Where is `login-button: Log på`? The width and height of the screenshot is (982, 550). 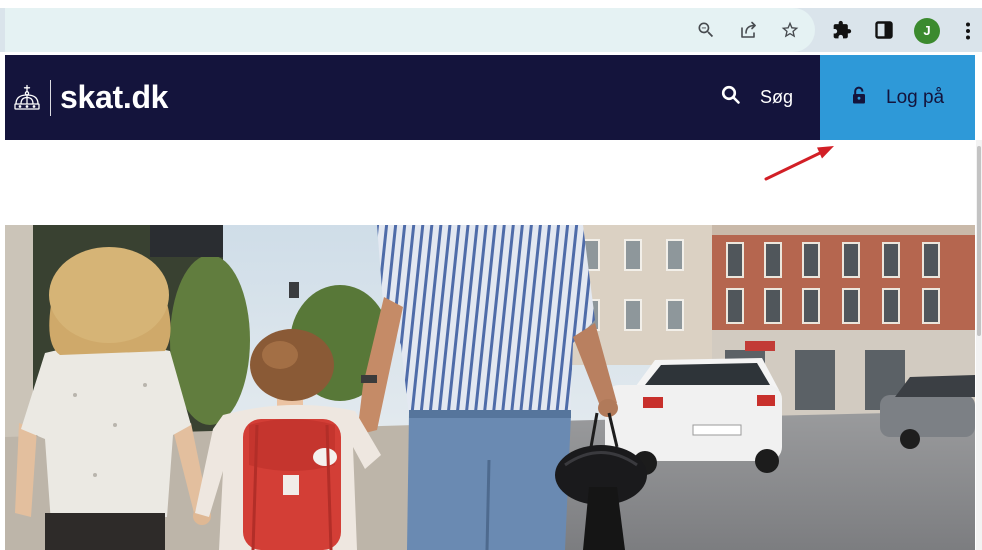
login-button: Log på is located at coordinates (897, 97).